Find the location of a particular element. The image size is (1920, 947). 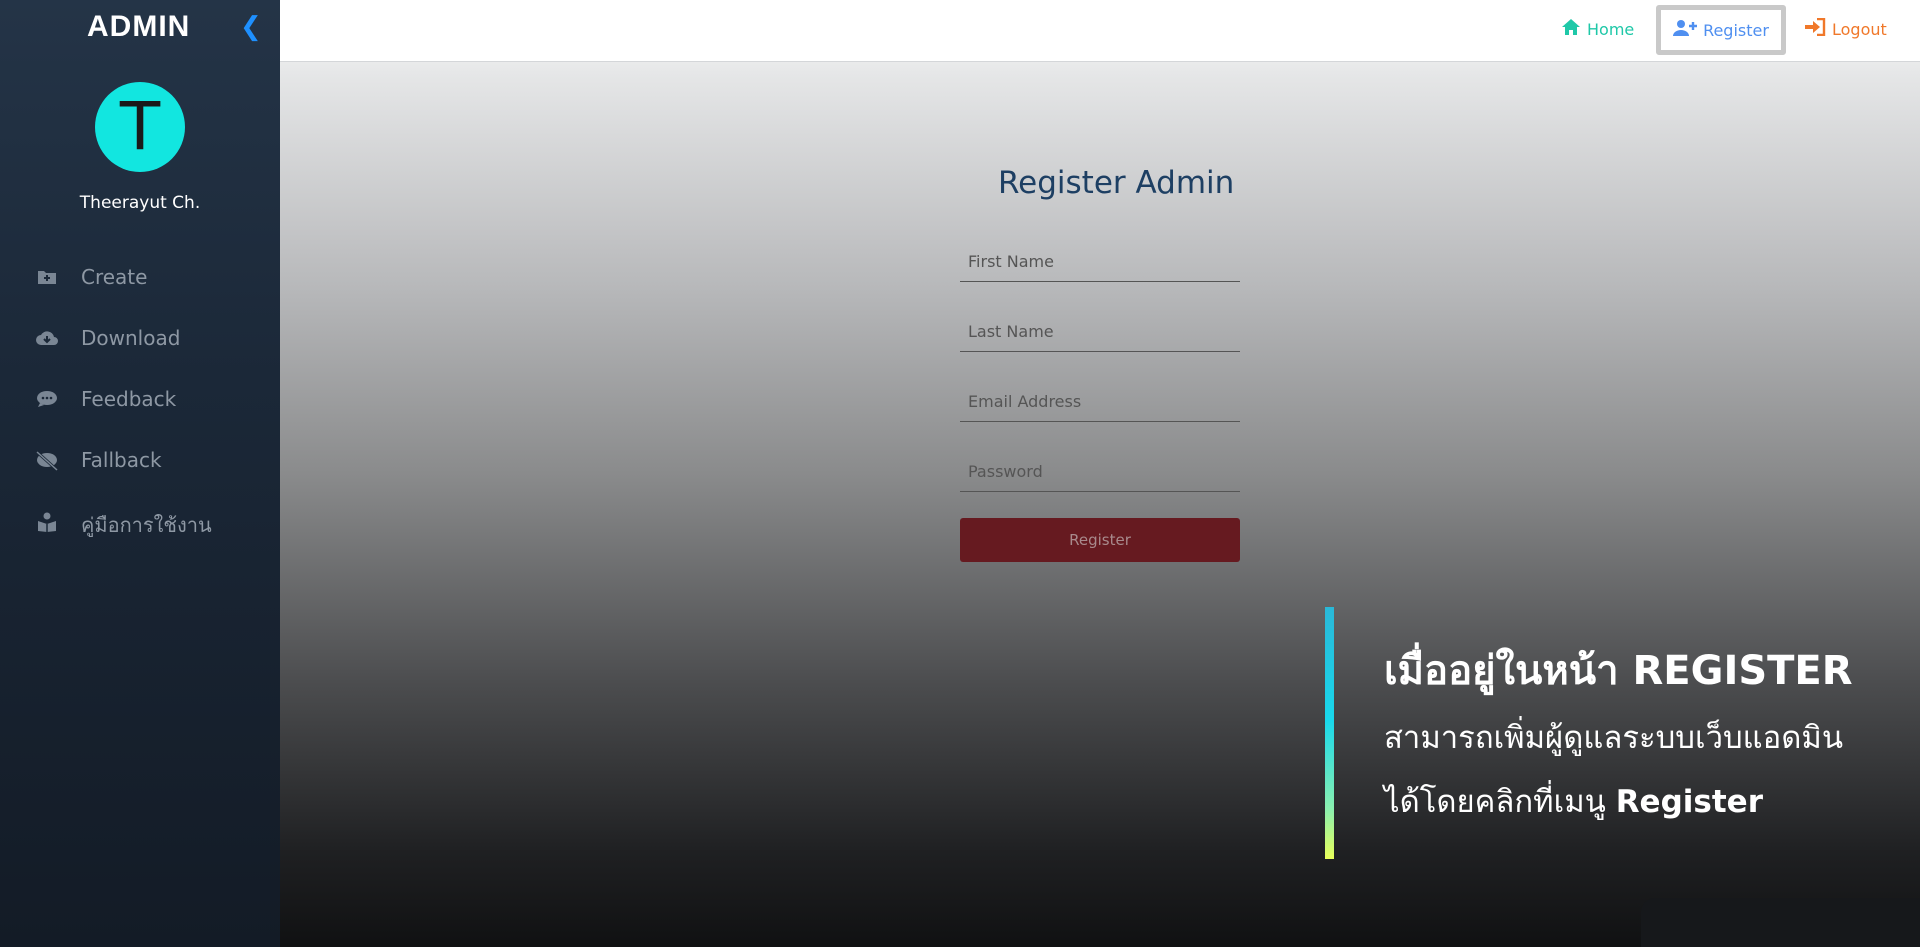

sidebar-item-label: Fallback is located at coordinates (121, 460).